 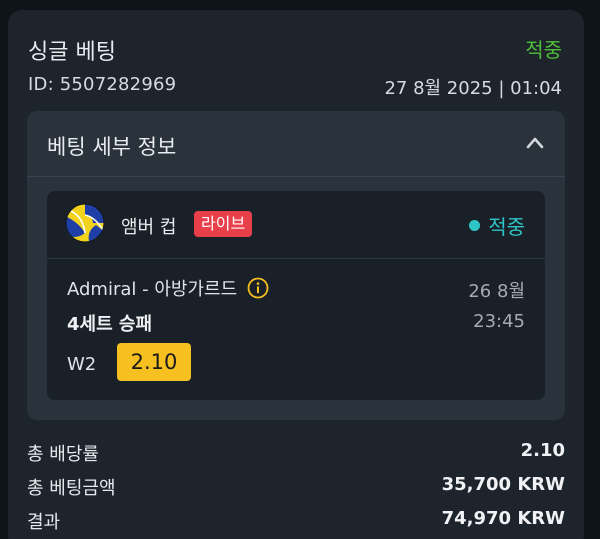 I want to click on event-time: 23:45, so click(x=499, y=321).